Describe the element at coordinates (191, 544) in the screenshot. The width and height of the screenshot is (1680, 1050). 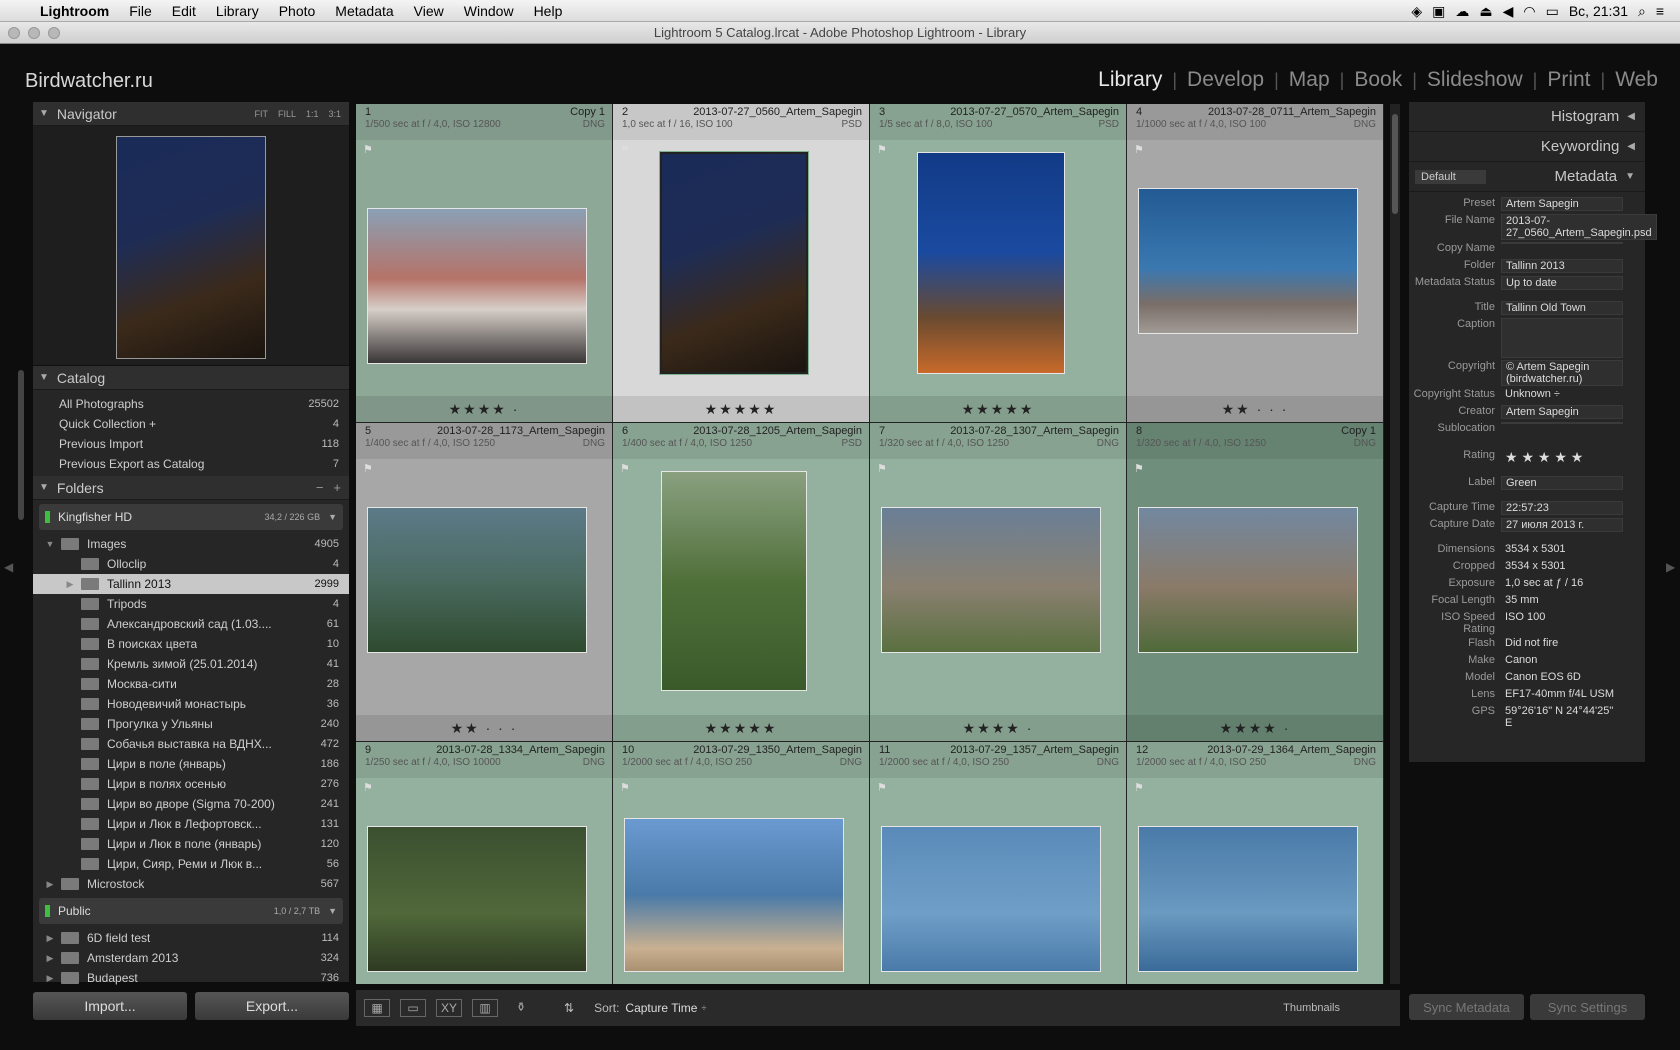
I see `folder-images: ▼ Images 4905` at that location.